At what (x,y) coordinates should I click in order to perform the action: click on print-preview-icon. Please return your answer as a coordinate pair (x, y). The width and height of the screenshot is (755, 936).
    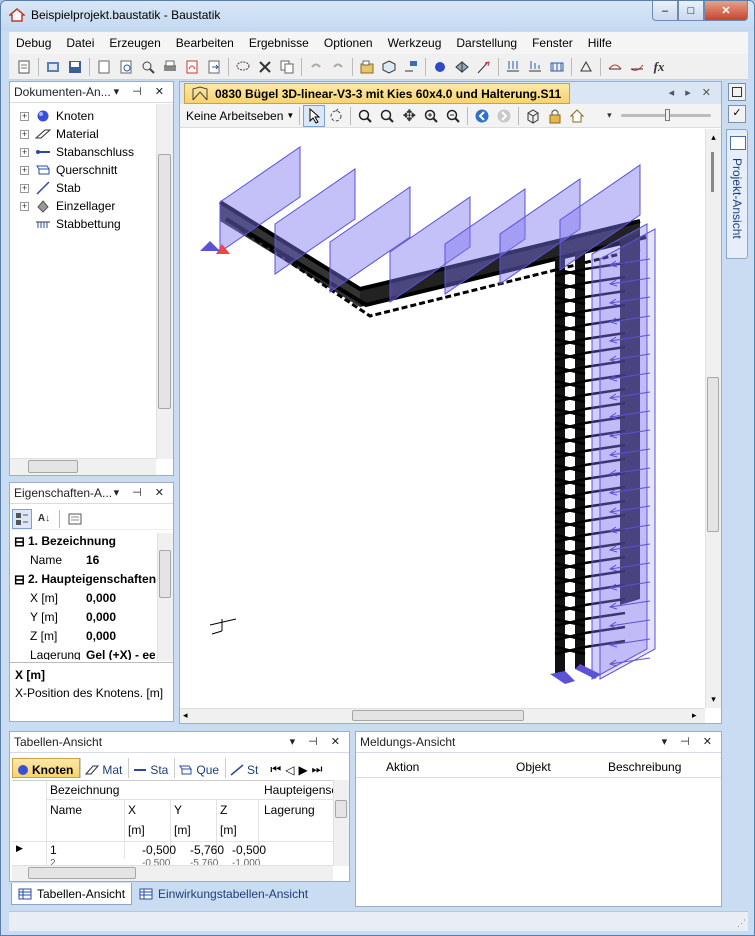
    Looking at the image, I should click on (126, 67).